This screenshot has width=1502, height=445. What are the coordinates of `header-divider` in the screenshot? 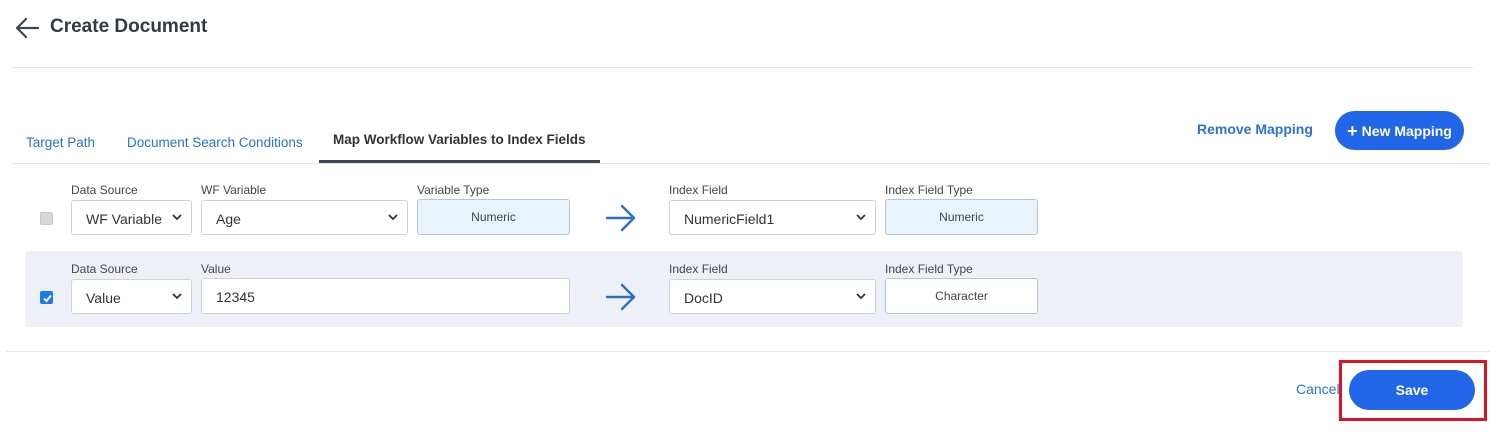 It's located at (742, 67).